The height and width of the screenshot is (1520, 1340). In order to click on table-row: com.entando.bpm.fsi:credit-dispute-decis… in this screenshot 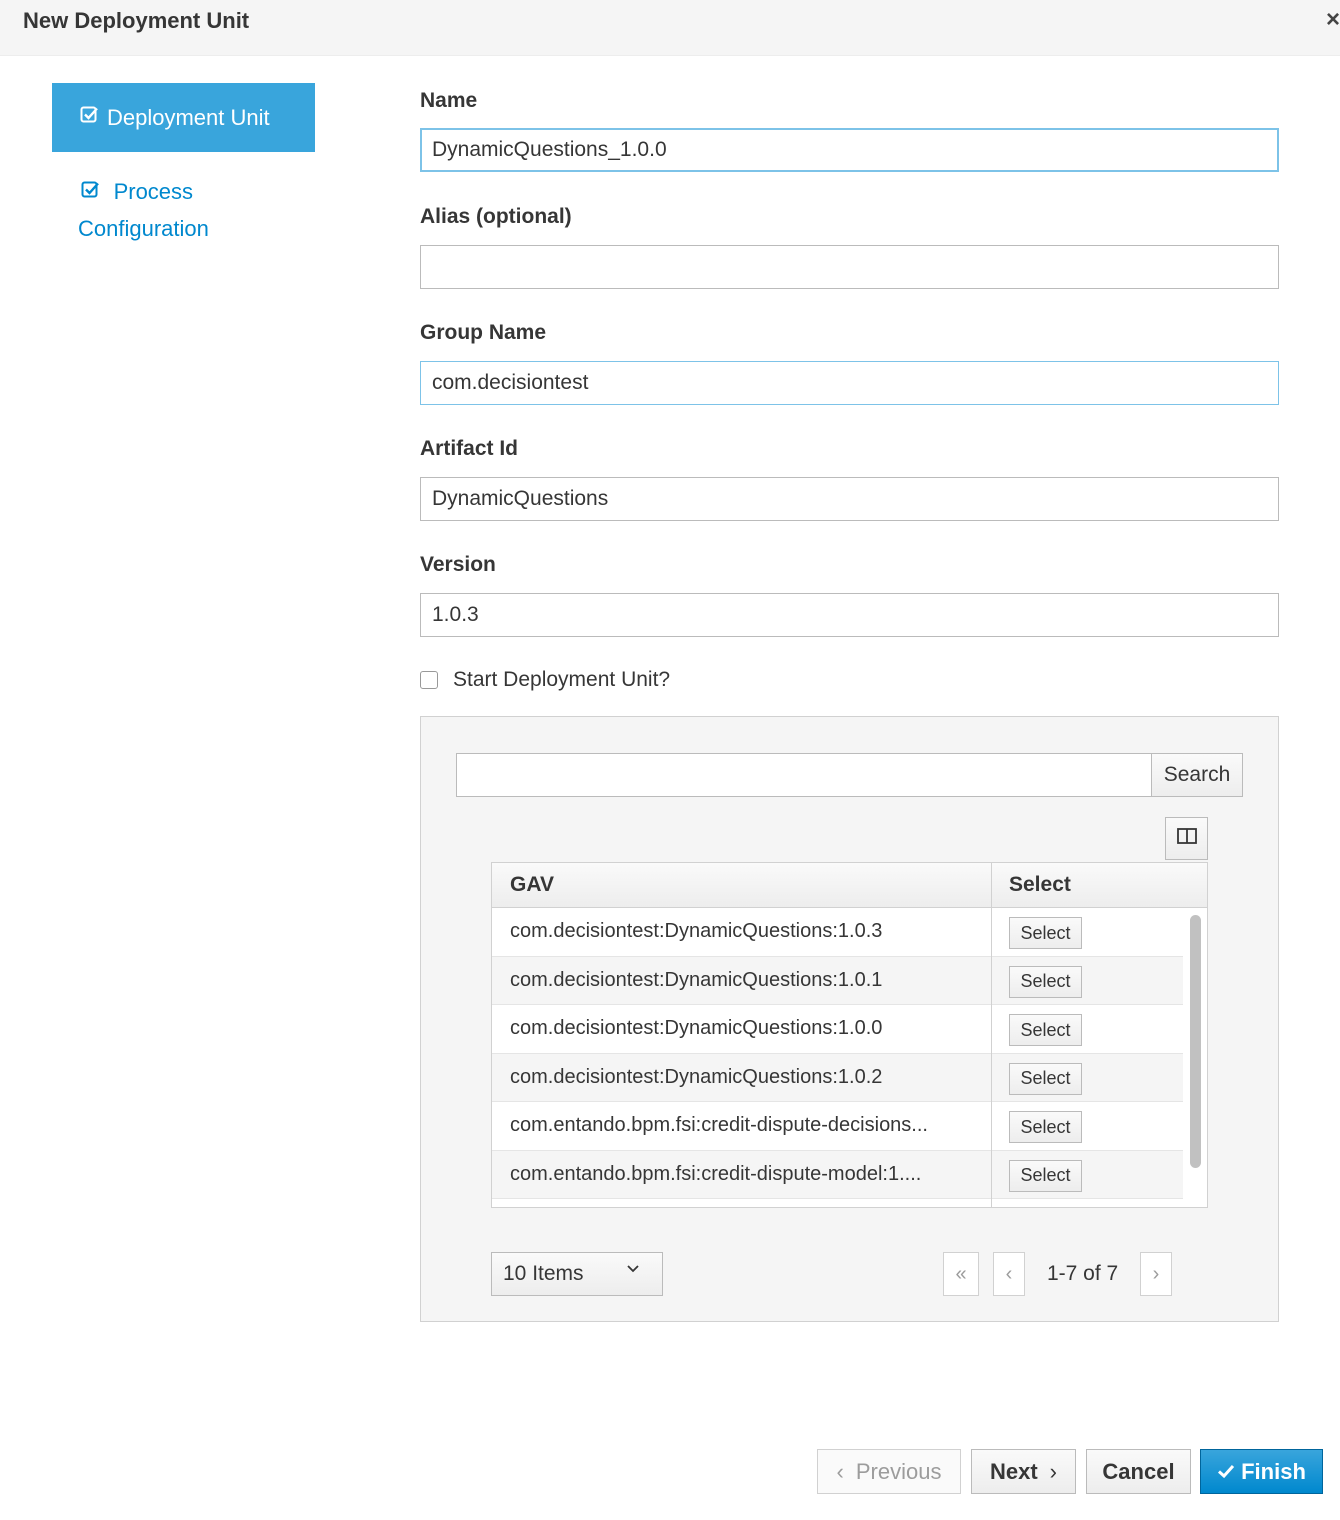, I will do `click(837, 1126)`.